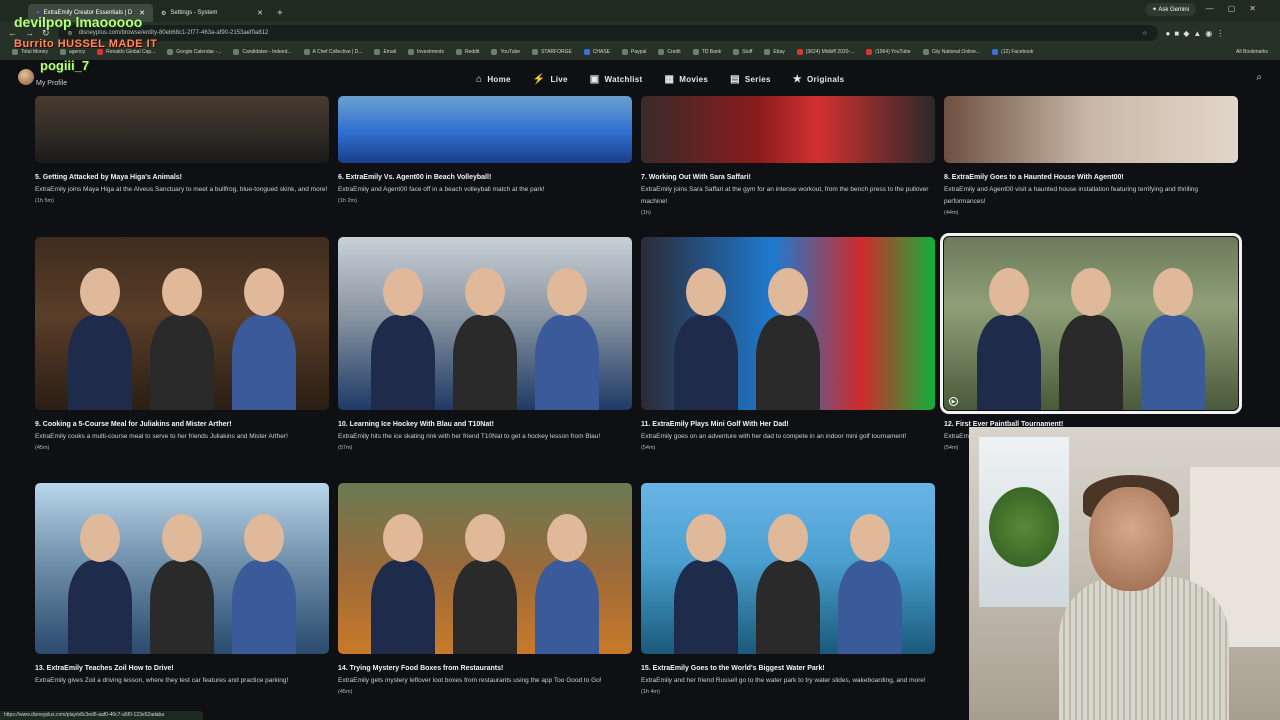 The height and width of the screenshot is (720, 1280). Describe the element at coordinates (78, 22) in the screenshot. I see `stream-overlay-chat-1: devilpop lmaooooo` at that location.